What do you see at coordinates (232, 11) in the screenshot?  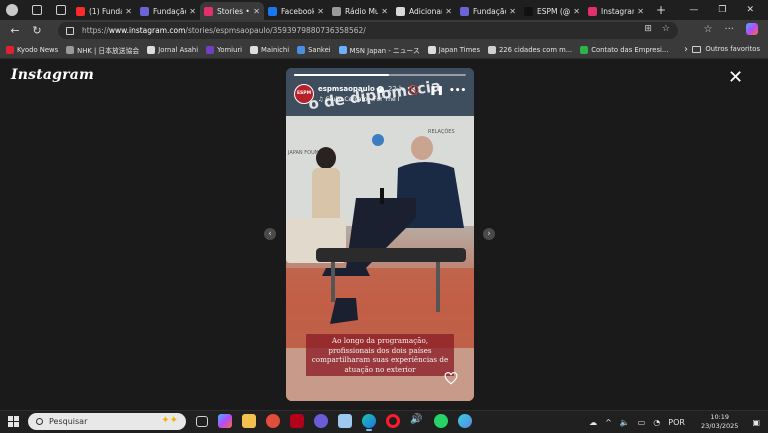 I see `browser-tab: Stories • Insta✕` at bounding box center [232, 11].